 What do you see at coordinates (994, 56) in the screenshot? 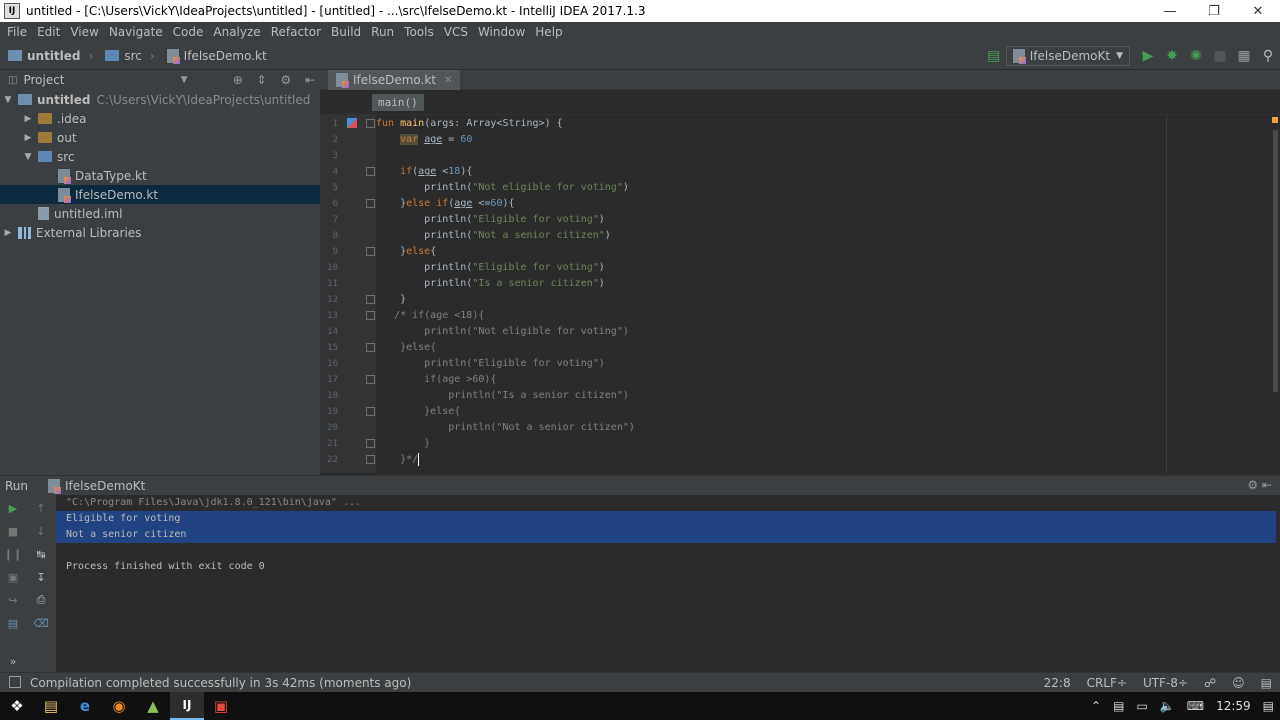
I see `build-icon: ▤` at bounding box center [994, 56].